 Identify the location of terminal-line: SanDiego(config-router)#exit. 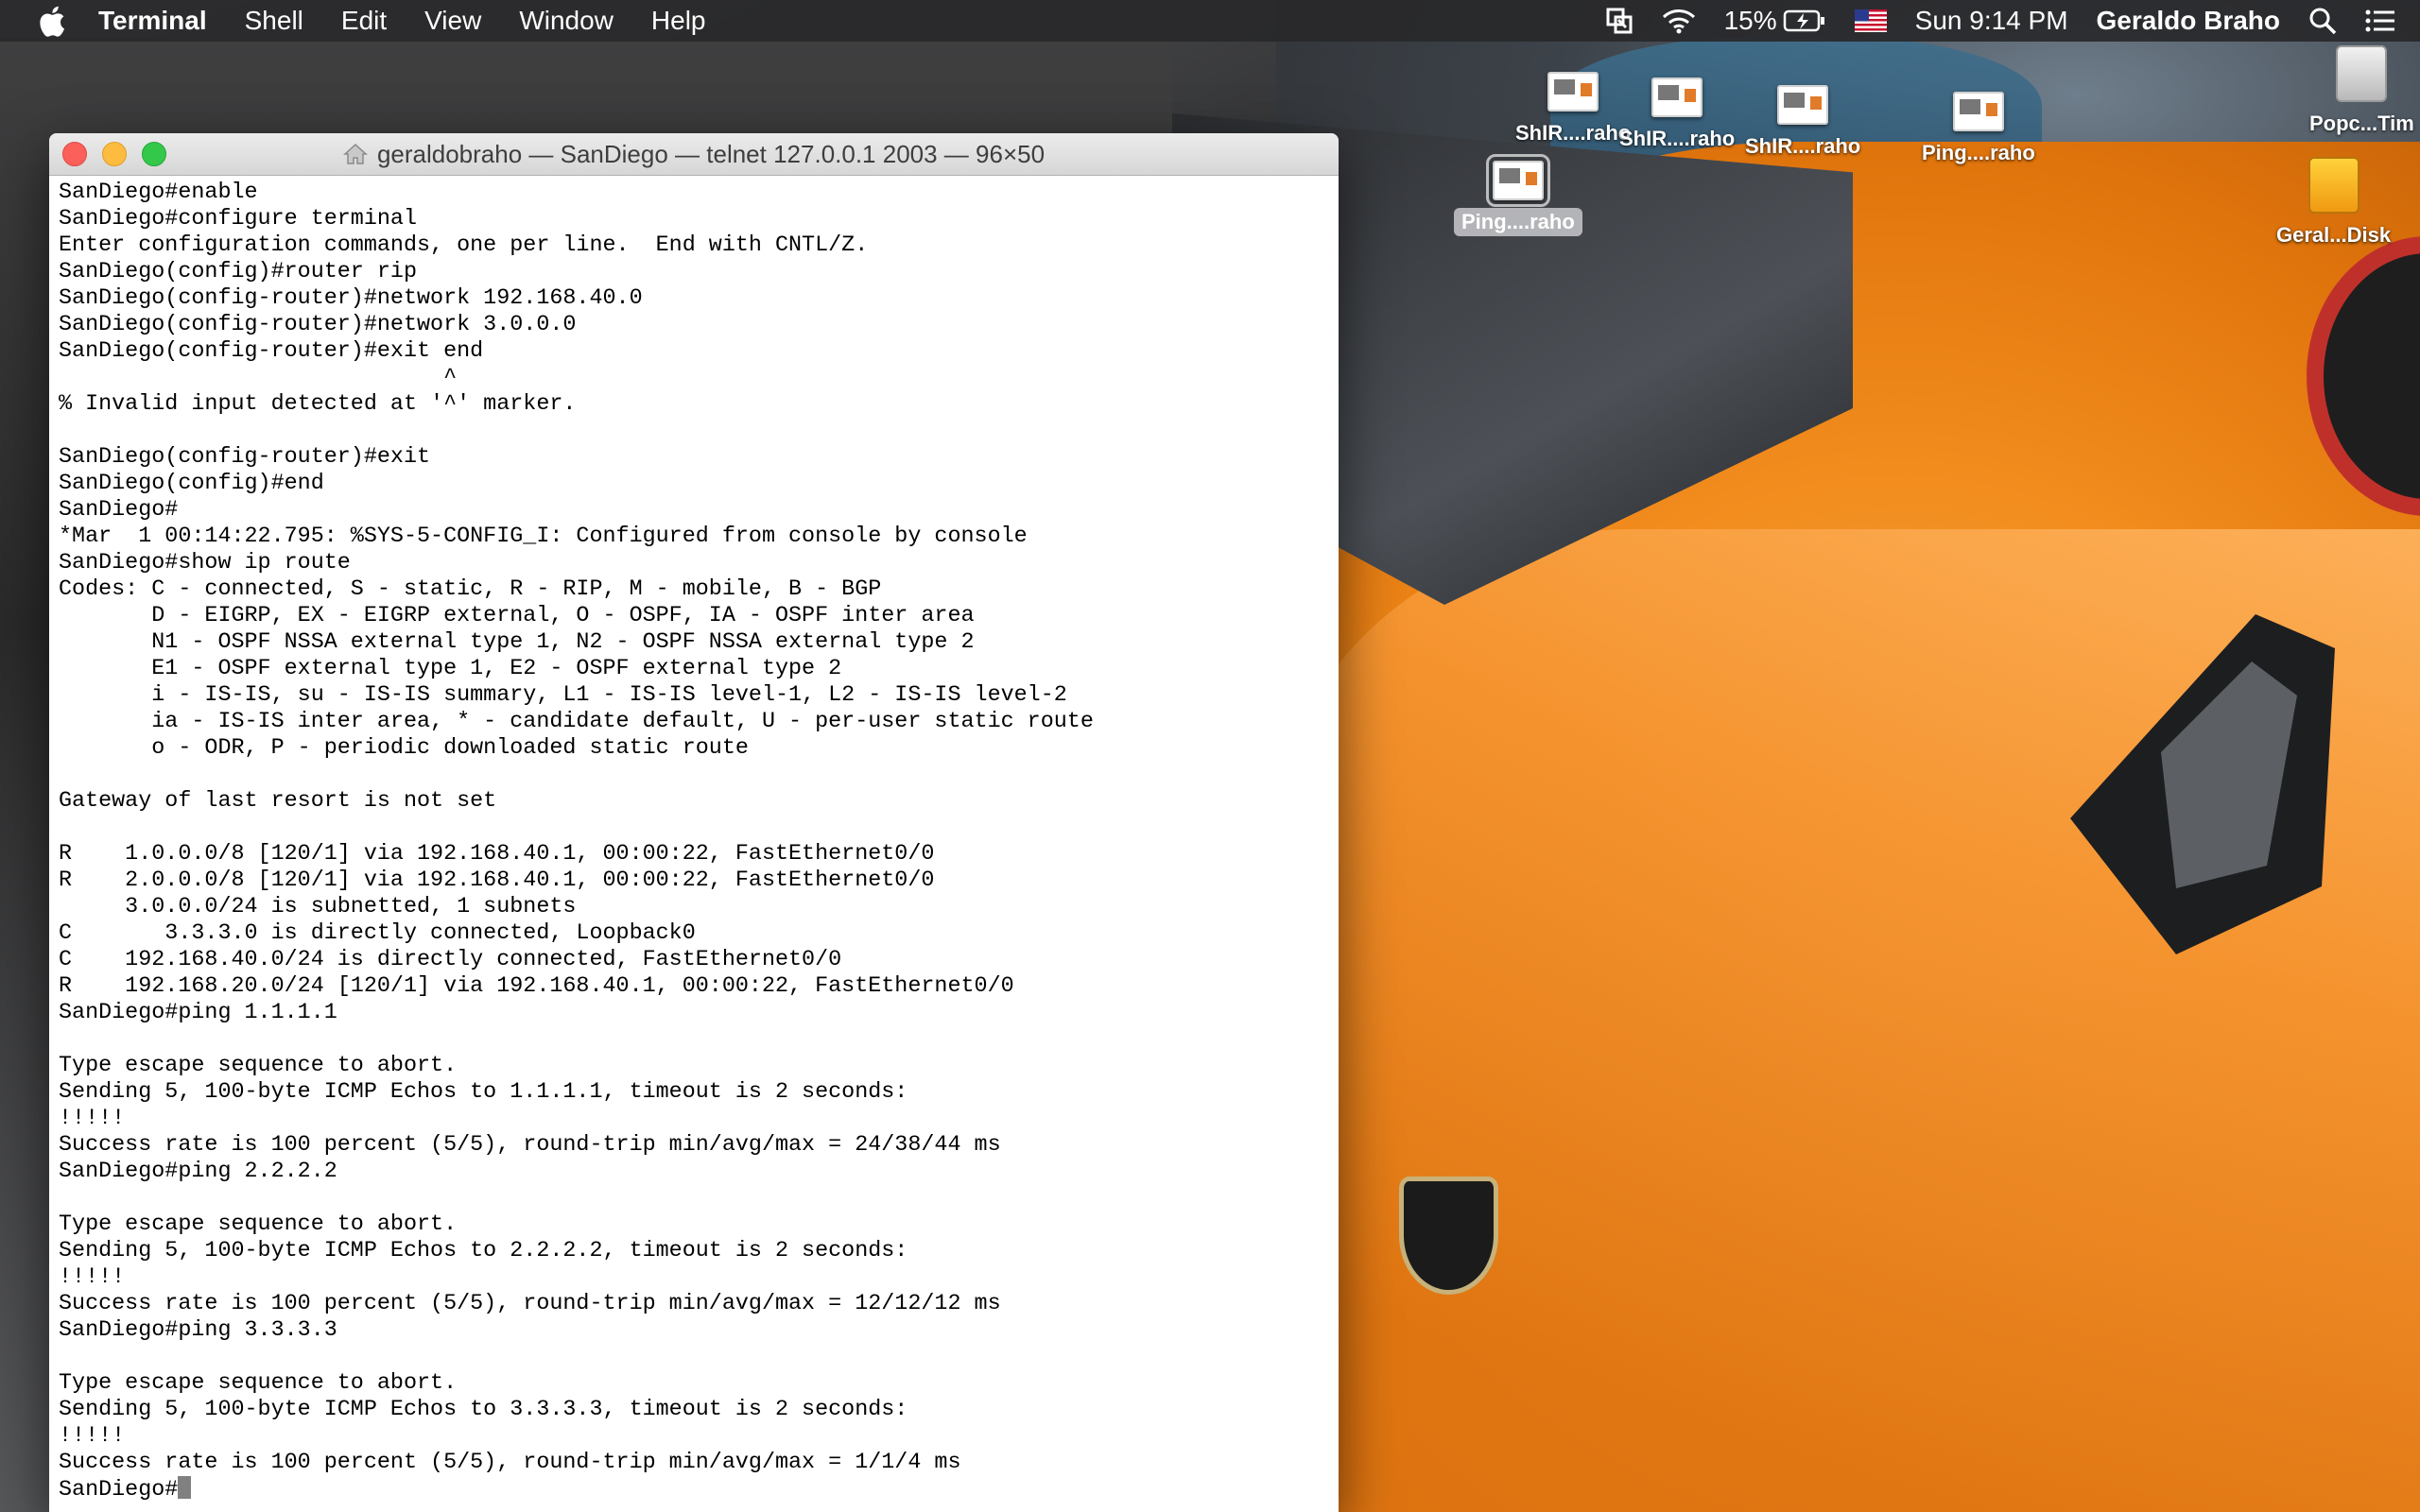
(245, 457).